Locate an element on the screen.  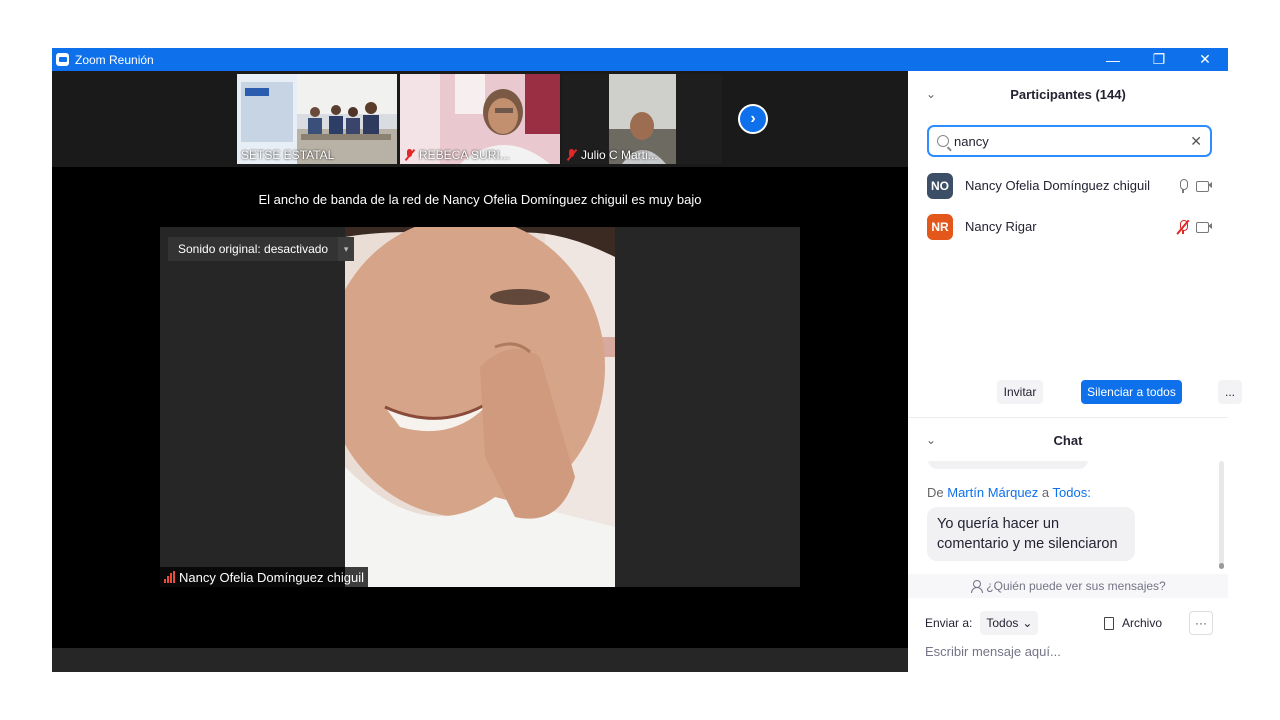
video-thumbnail: SETSE ESTATAL is located at coordinates (317, 119).